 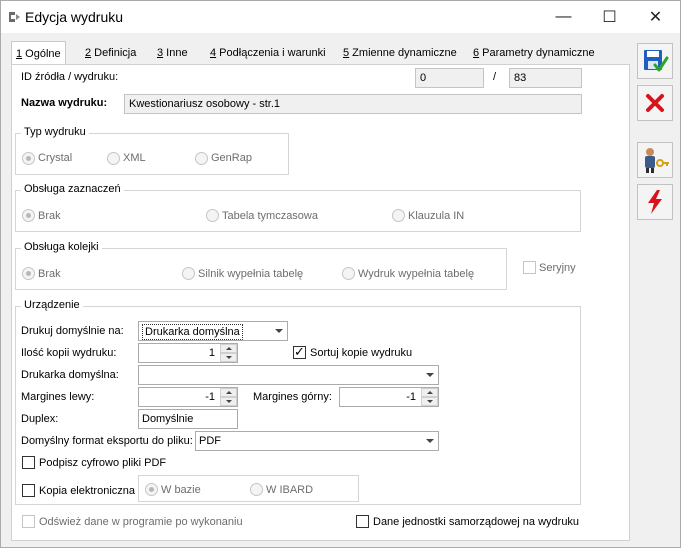 I want to click on export-format-label: Domyślny format eksportu do pliku:, so click(x=107, y=441).